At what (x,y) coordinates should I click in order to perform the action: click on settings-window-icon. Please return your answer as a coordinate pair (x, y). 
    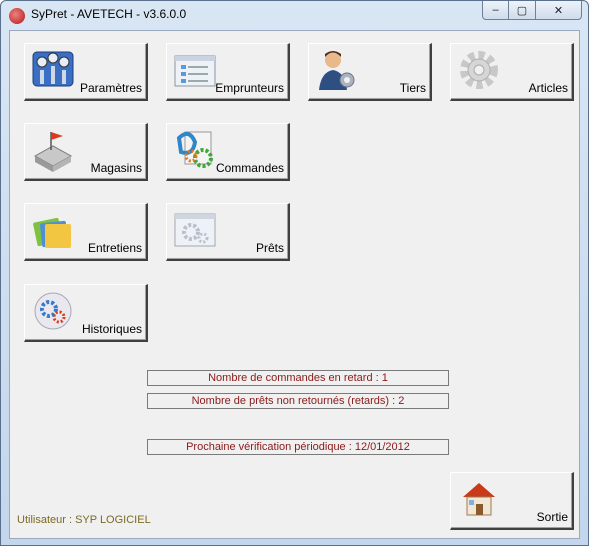
    Looking at the image, I should click on (195, 230).